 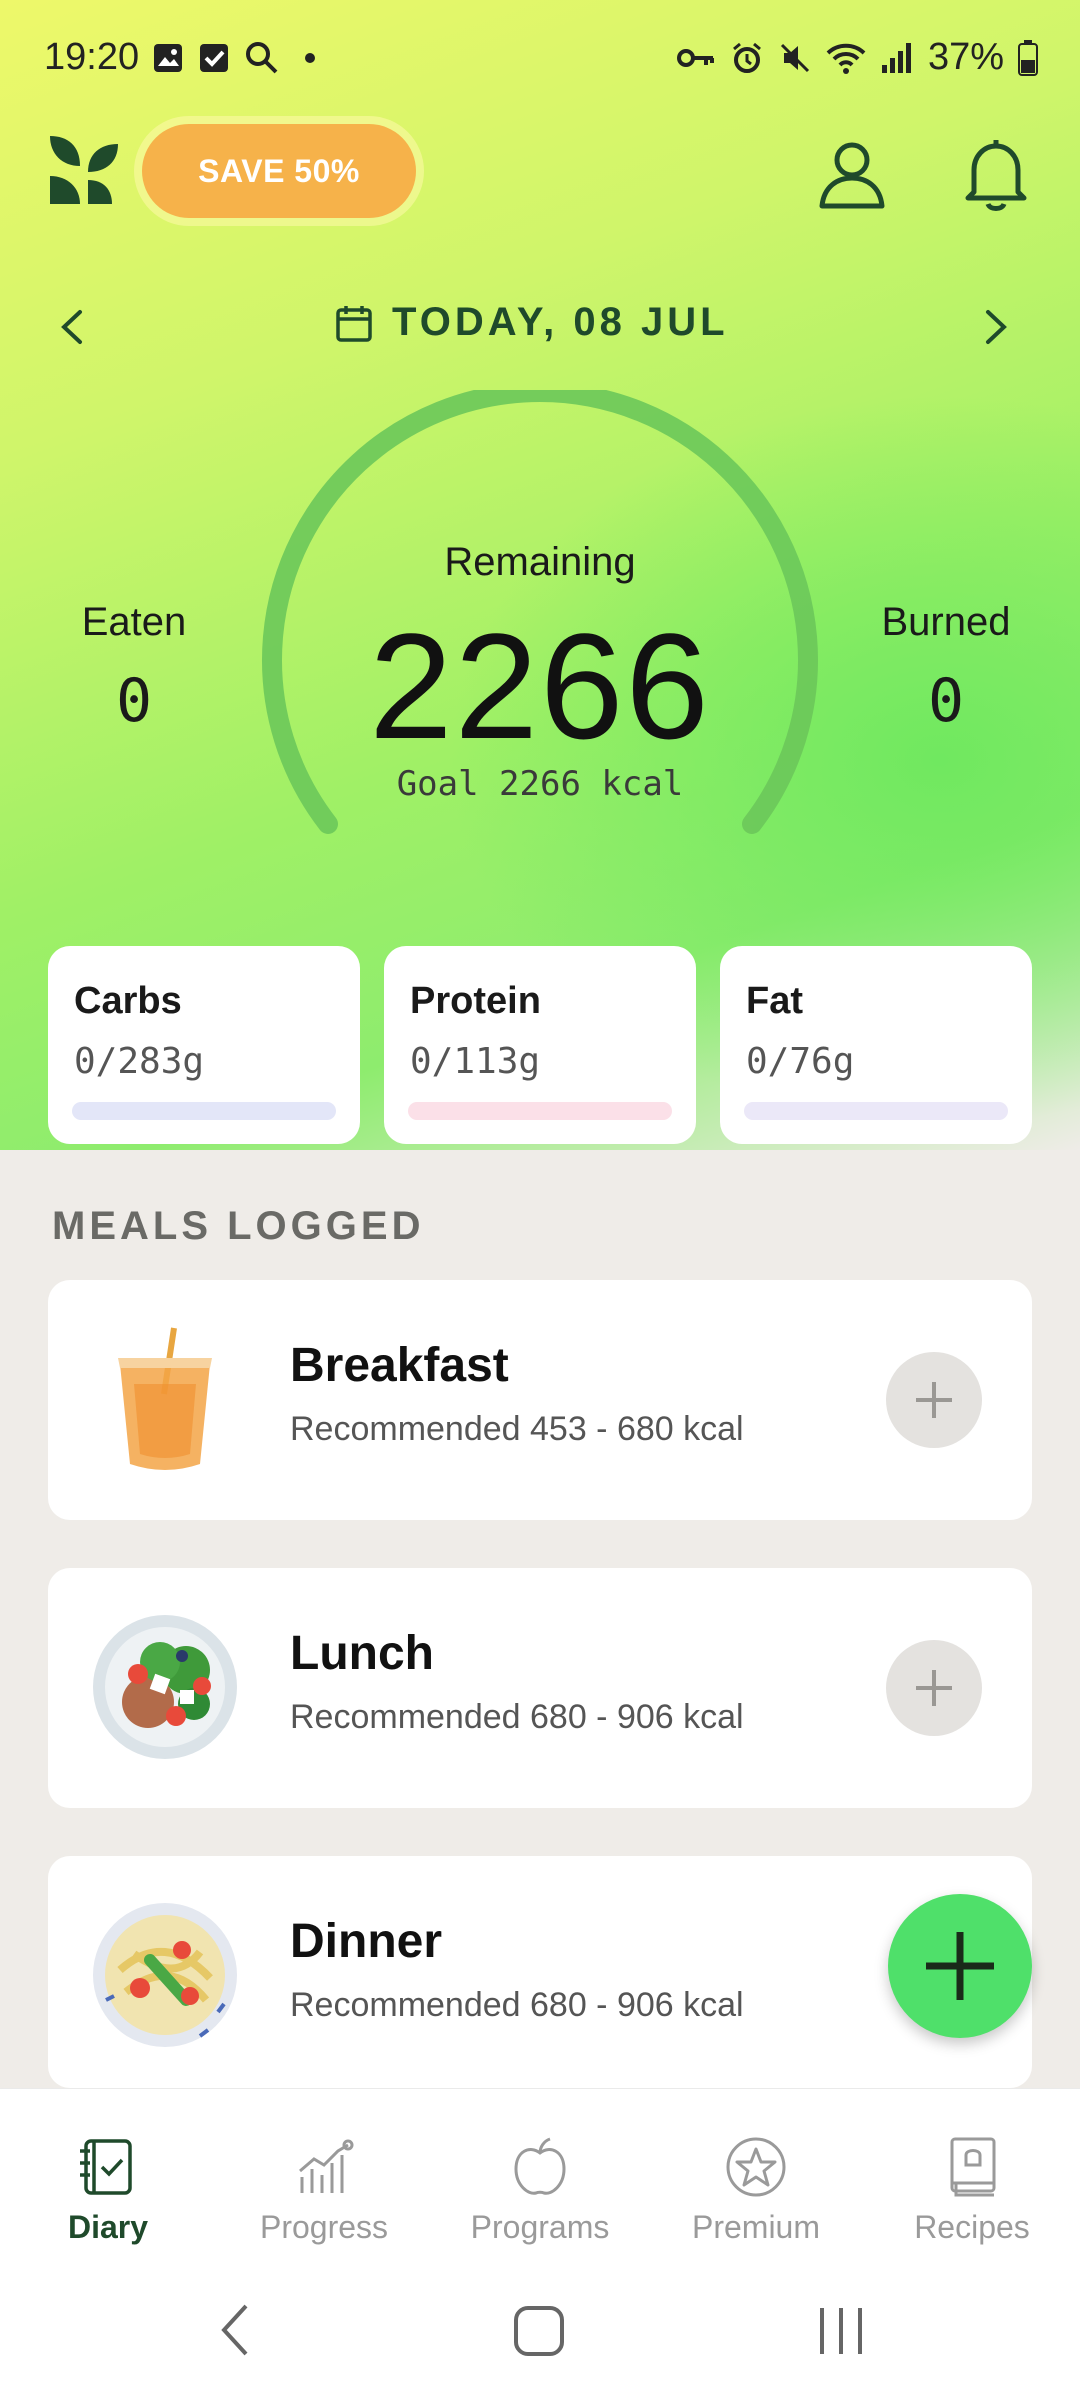 I want to click on gallery-icon, so click(x=168, y=58).